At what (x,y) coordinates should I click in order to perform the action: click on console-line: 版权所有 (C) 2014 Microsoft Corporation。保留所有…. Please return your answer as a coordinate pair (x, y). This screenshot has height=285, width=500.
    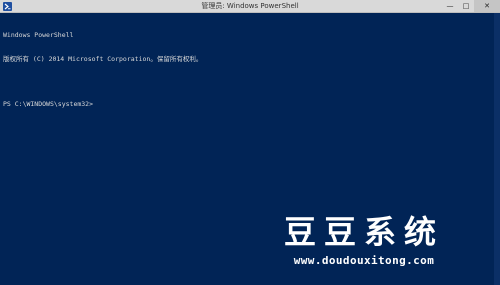
    Looking at the image, I should click on (103, 59).